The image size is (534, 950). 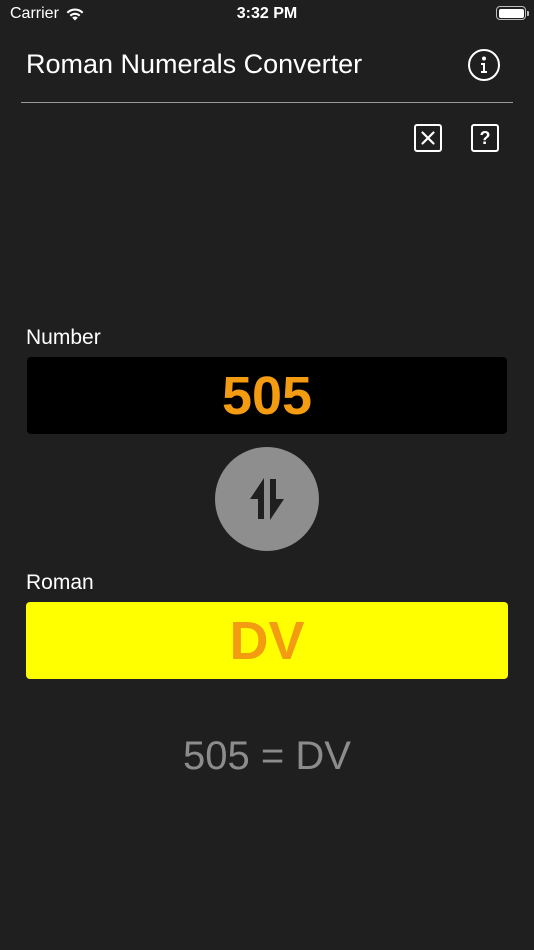 I want to click on help-button: ?, so click(x=485, y=138).